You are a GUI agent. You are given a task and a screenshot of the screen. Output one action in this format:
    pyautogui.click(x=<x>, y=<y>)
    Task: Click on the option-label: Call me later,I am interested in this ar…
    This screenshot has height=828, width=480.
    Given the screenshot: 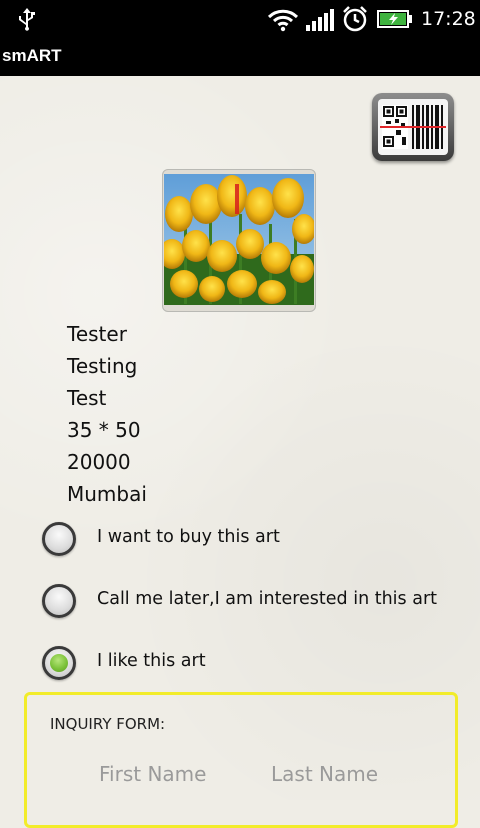 What is the action you would take?
    pyautogui.click(x=267, y=599)
    